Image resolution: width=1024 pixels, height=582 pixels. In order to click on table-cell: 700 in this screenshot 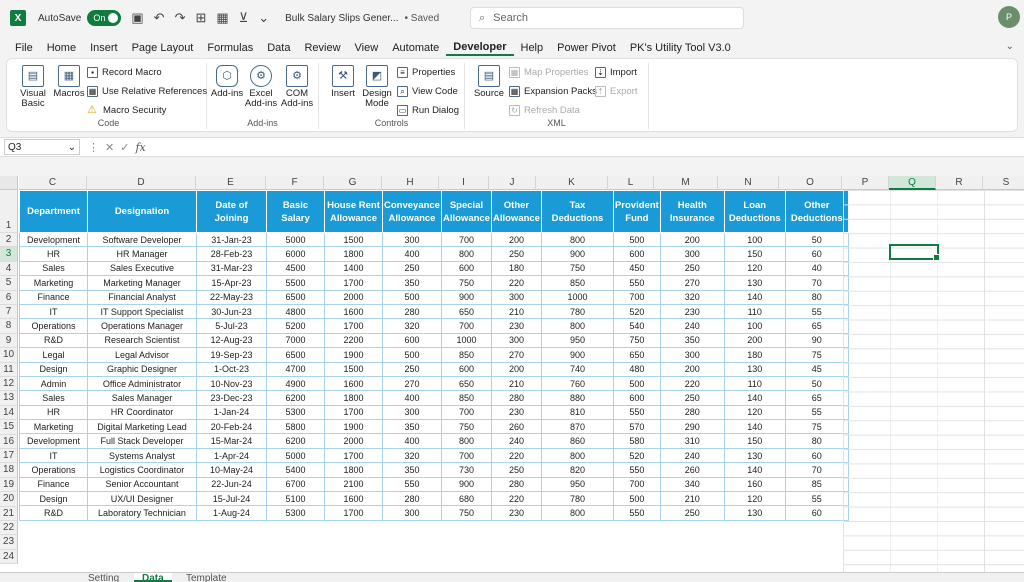, I will do `click(466, 326)`.